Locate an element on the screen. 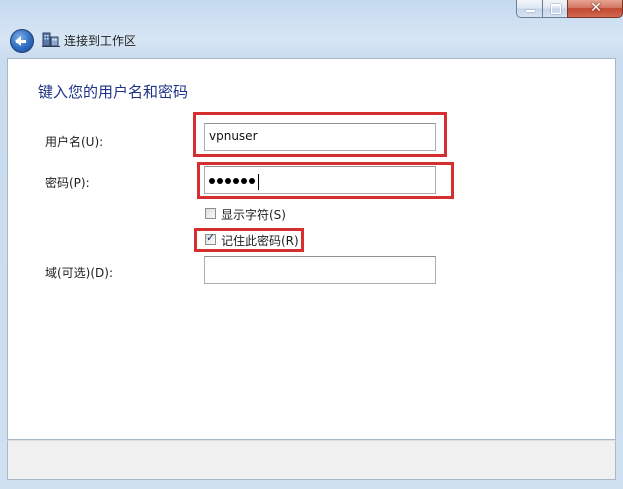  close-icon: ✕ is located at coordinates (596, 8).